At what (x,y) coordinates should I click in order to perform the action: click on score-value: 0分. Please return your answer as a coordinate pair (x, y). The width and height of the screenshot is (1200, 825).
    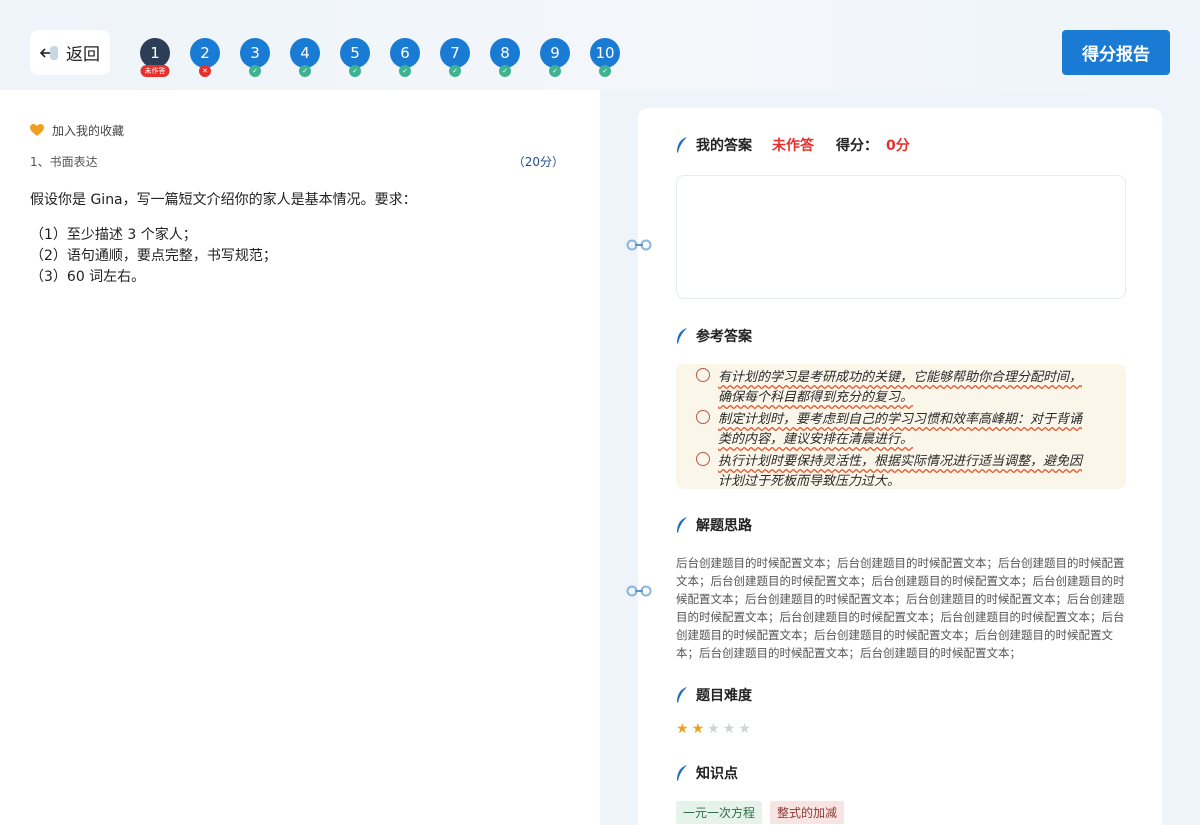
    Looking at the image, I should click on (898, 146).